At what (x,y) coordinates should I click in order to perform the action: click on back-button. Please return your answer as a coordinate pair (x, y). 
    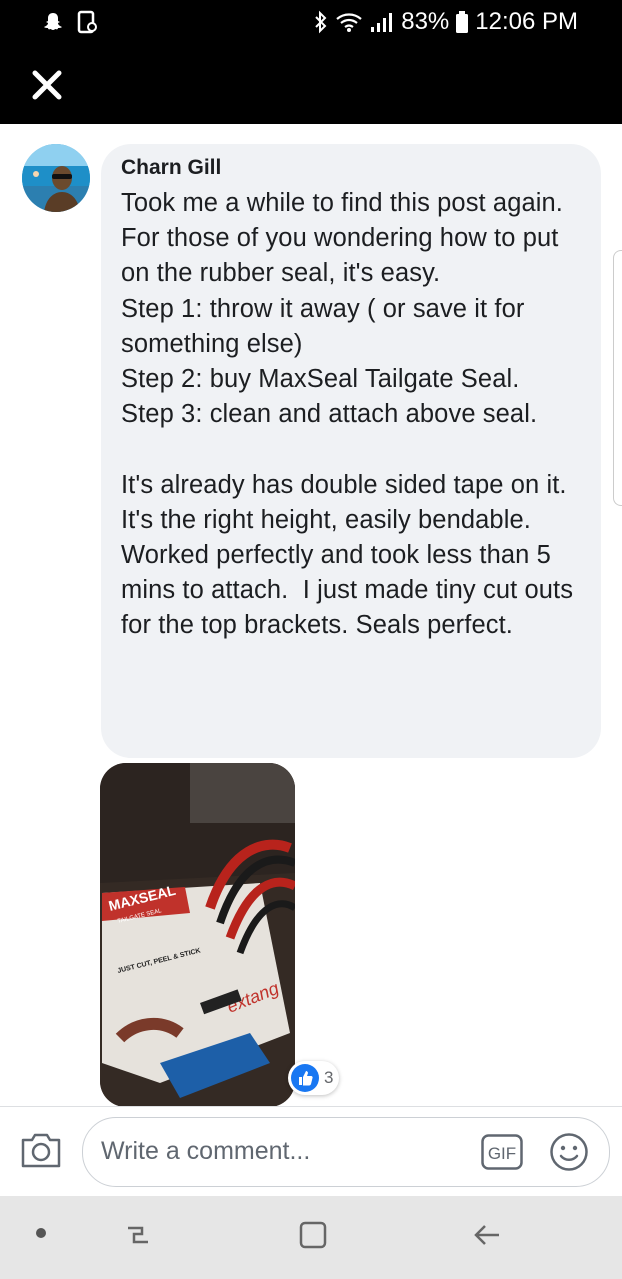
    Looking at the image, I should click on (487, 1237).